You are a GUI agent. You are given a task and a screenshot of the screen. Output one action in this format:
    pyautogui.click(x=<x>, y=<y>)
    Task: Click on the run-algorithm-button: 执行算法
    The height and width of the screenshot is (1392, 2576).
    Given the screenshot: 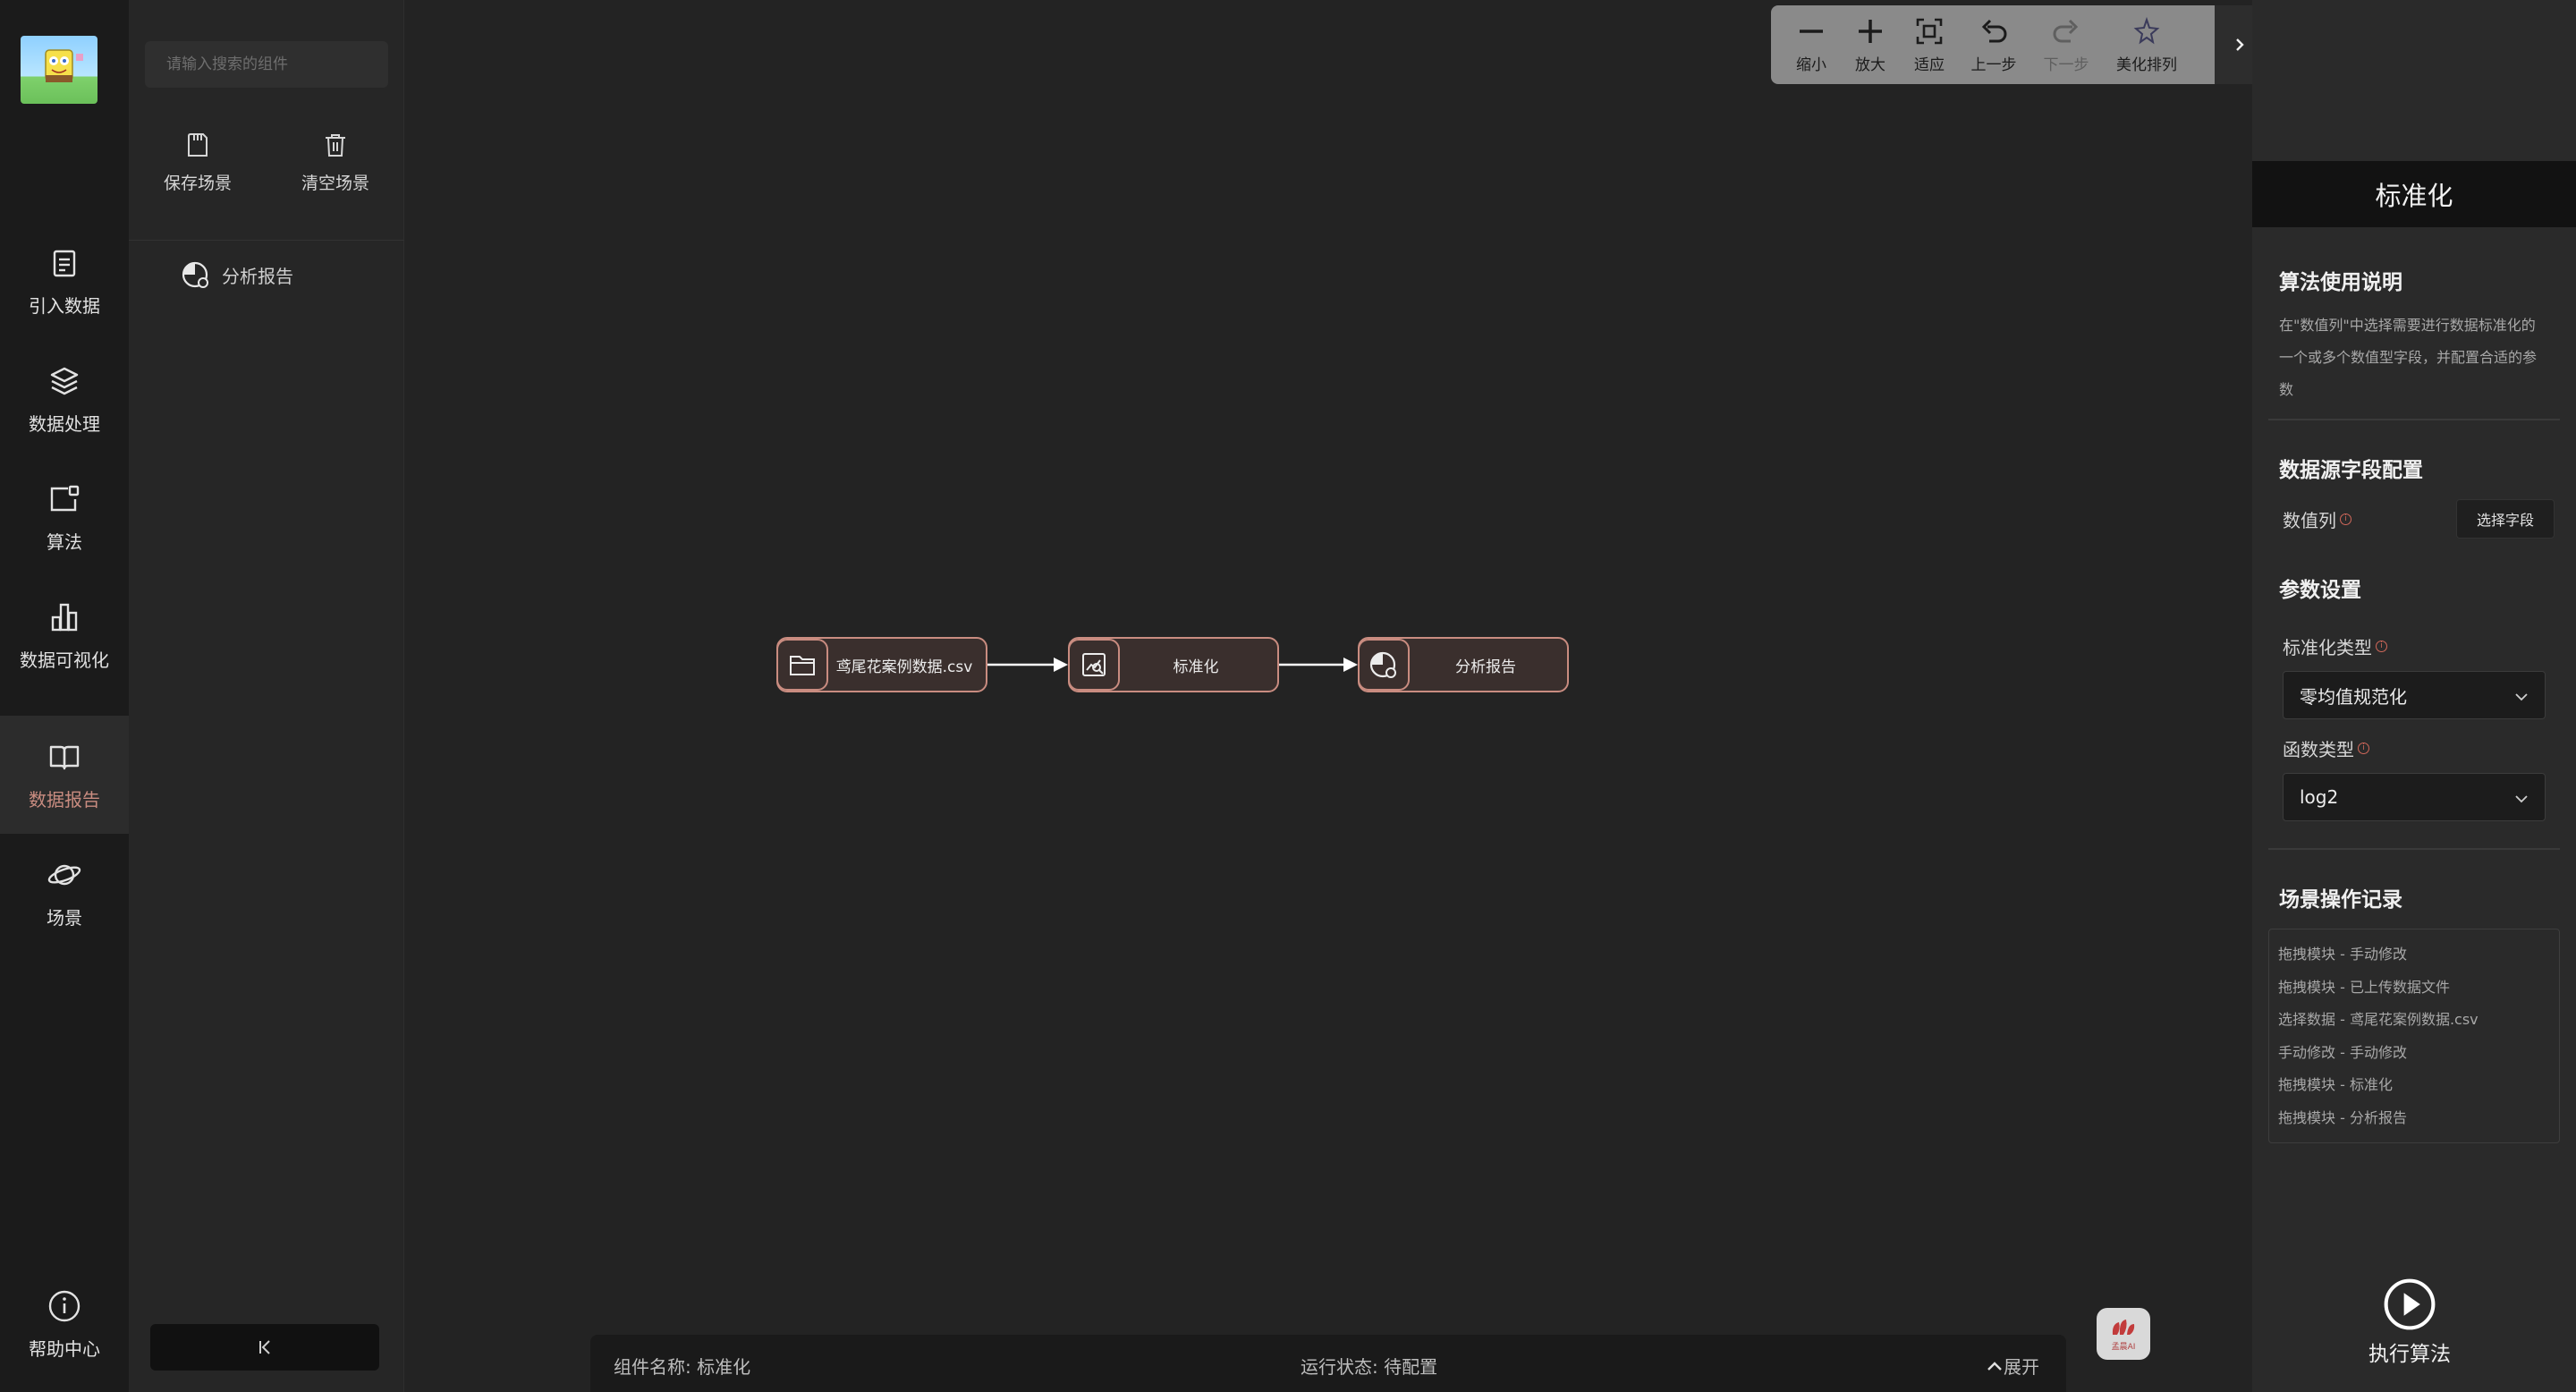 What is the action you would take?
    pyautogui.click(x=2409, y=1322)
    